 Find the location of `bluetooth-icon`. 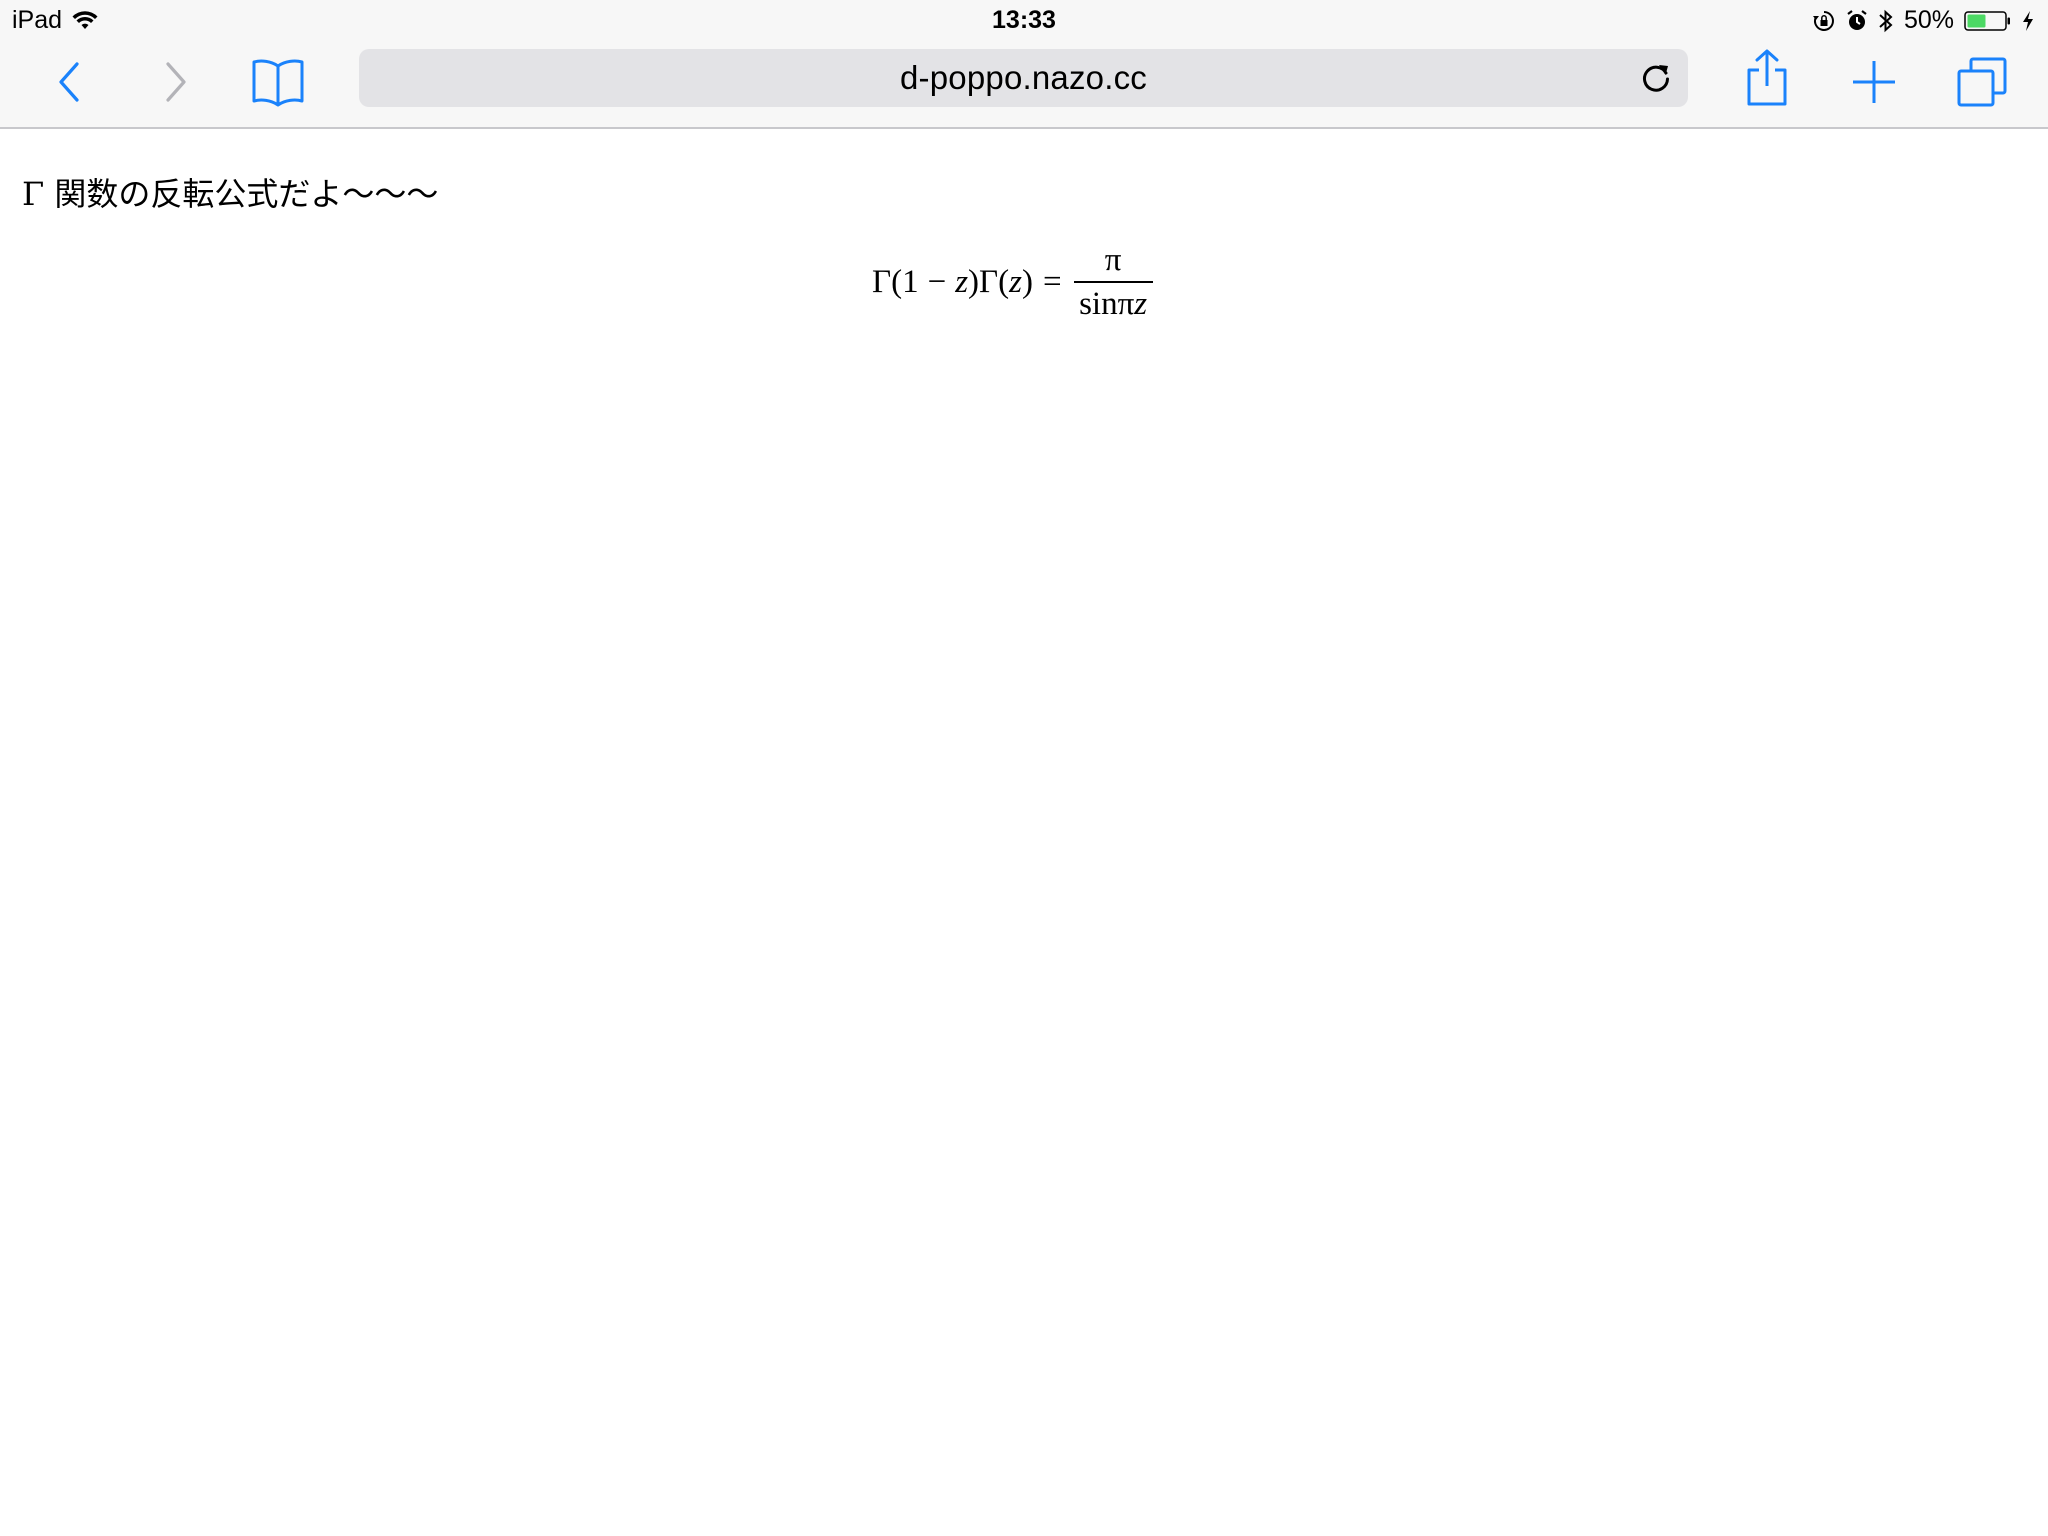

bluetooth-icon is located at coordinates (1886, 21).